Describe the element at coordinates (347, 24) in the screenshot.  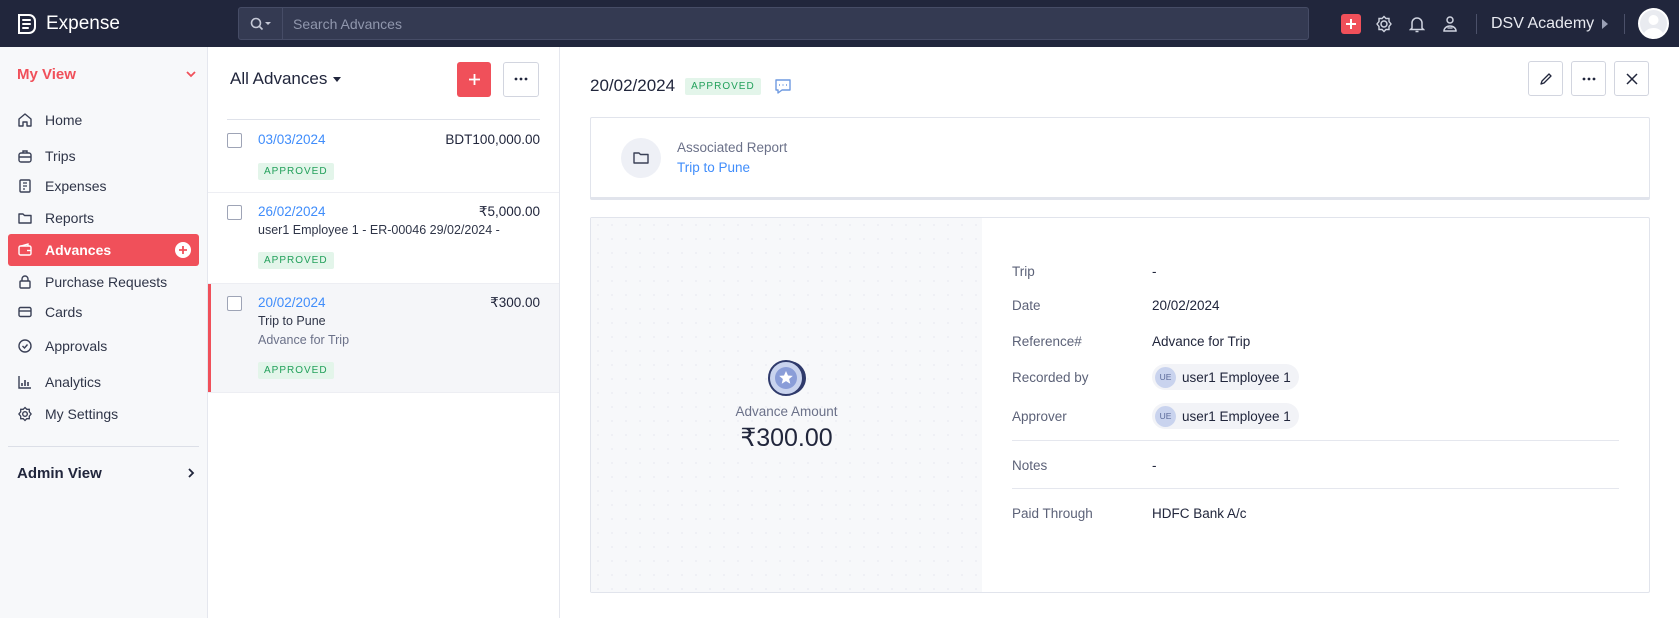
I see `search-input: Search Advances` at that location.